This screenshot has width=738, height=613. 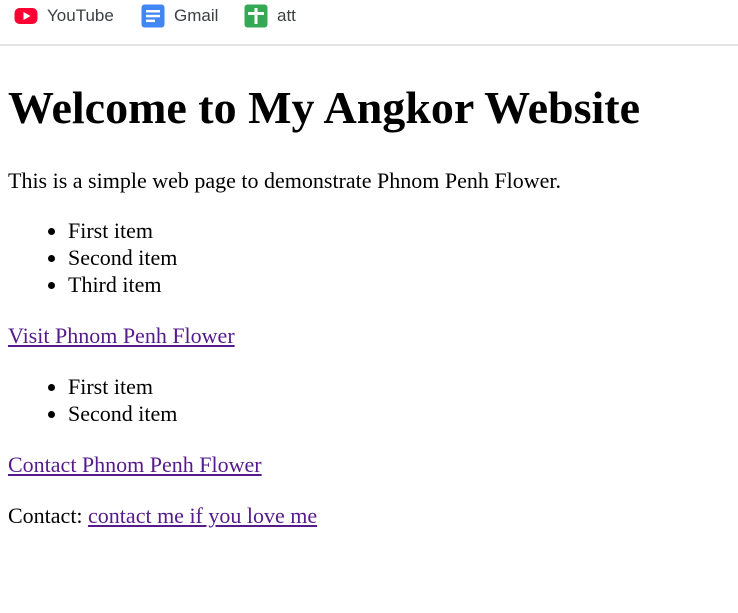 I want to click on item-list-one: First item Second item Third item, so click(x=102, y=257).